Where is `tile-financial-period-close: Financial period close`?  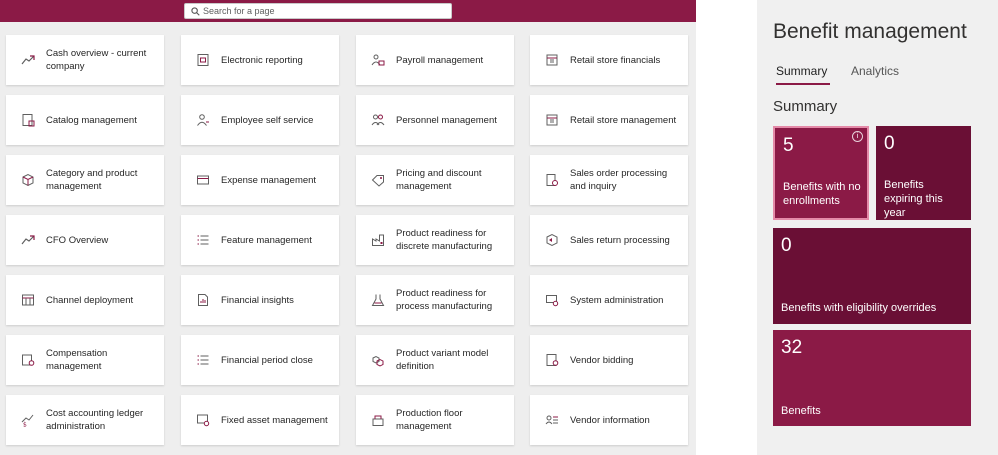
tile-financial-period-close: Financial period close is located at coordinates (260, 360).